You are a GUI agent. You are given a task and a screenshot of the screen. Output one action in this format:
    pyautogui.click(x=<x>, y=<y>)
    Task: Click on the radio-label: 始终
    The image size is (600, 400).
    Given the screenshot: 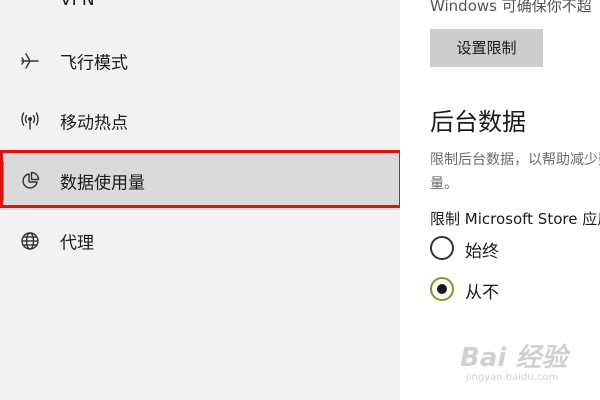 What is the action you would take?
    pyautogui.click(x=482, y=252)
    